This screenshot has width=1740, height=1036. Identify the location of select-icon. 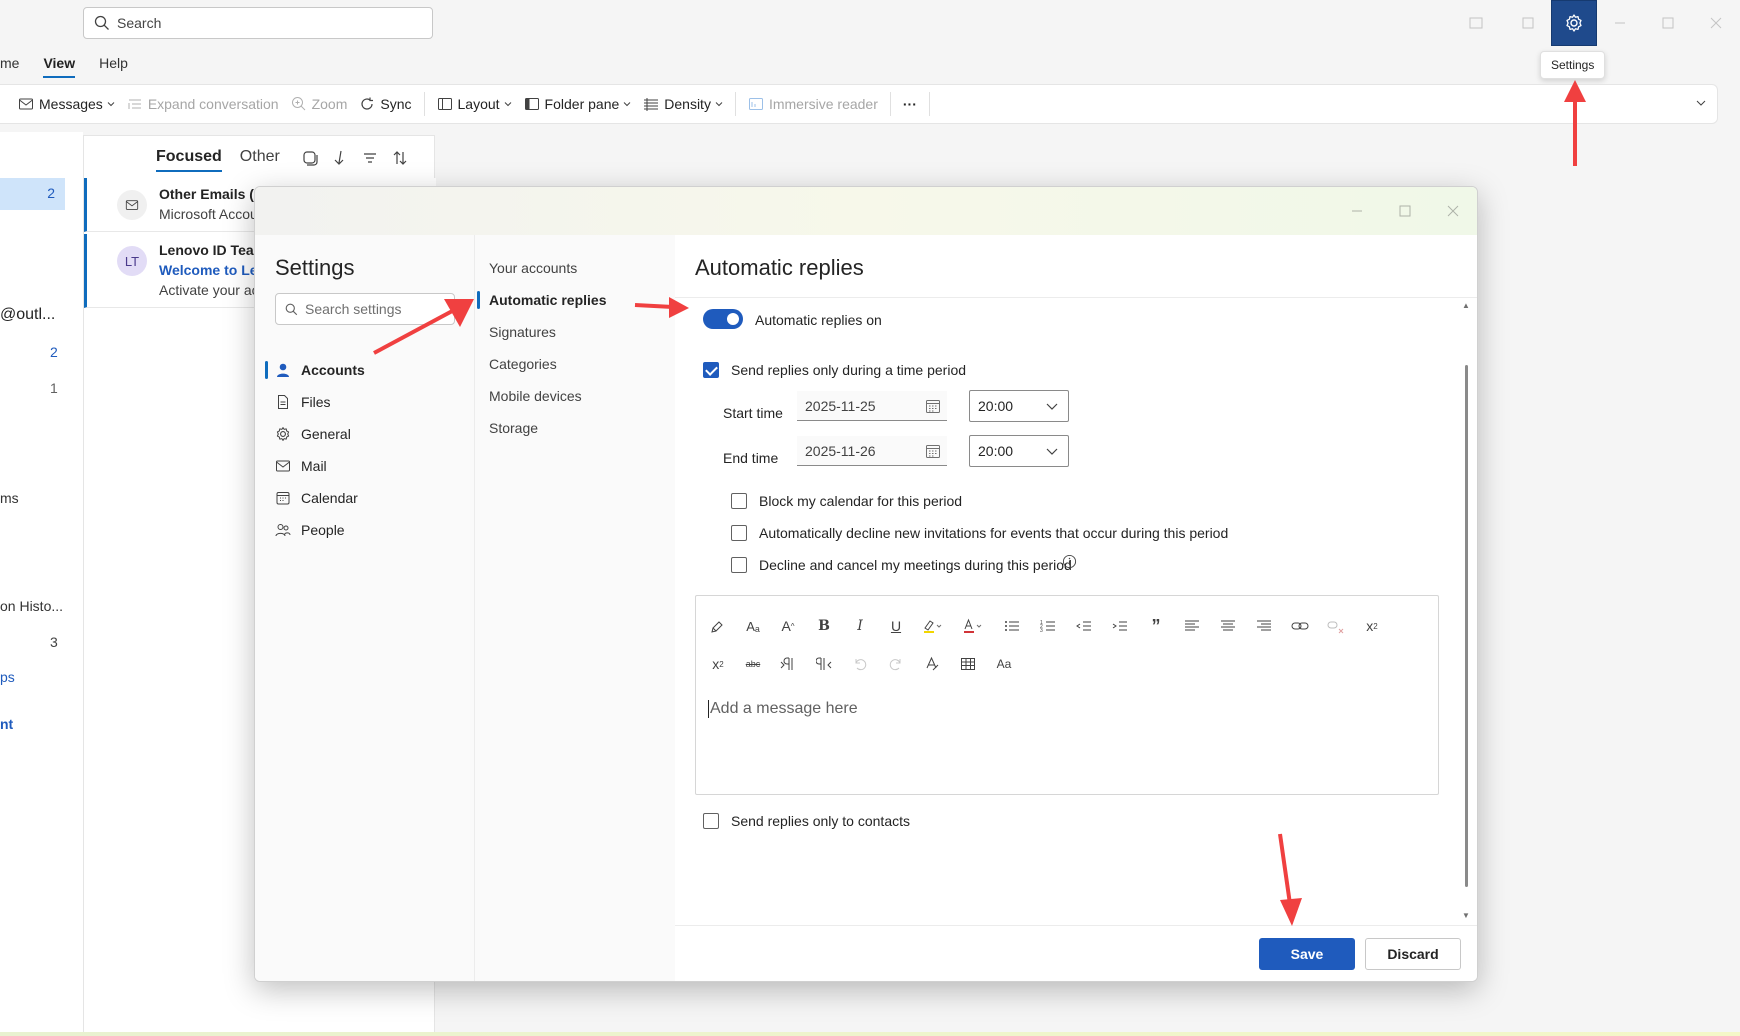
(310, 158).